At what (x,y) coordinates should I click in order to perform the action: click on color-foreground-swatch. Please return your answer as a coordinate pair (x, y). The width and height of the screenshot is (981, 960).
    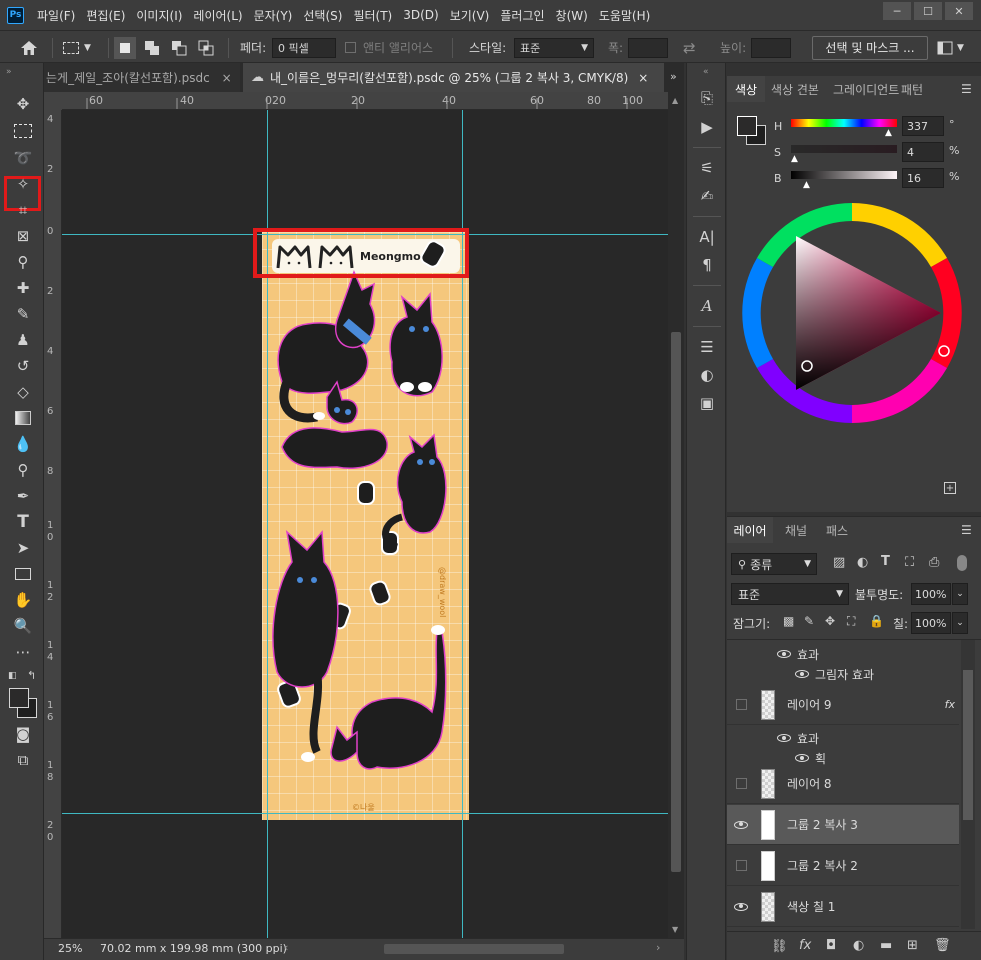
    Looking at the image, I should click on (747, 126).